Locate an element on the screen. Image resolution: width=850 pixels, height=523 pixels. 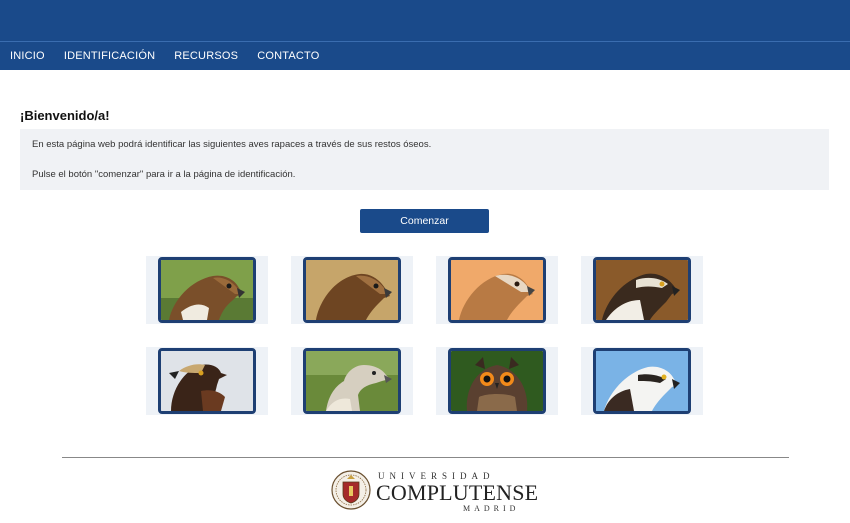
vulture-photo-icon is located at coordinates (352, 381).